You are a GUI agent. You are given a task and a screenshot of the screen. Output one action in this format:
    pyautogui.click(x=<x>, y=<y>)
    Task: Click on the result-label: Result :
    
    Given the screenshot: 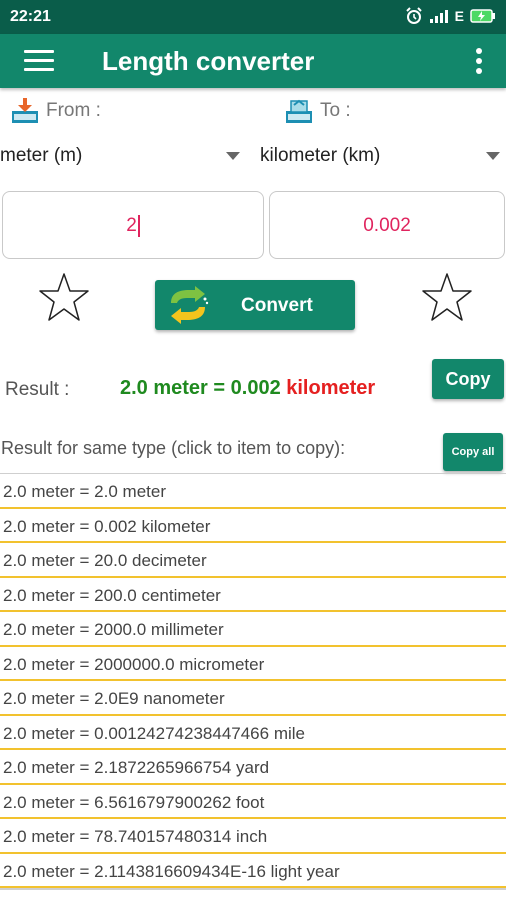 What is the action you would take?
    pyautogui.click(x=37, y=389)
    